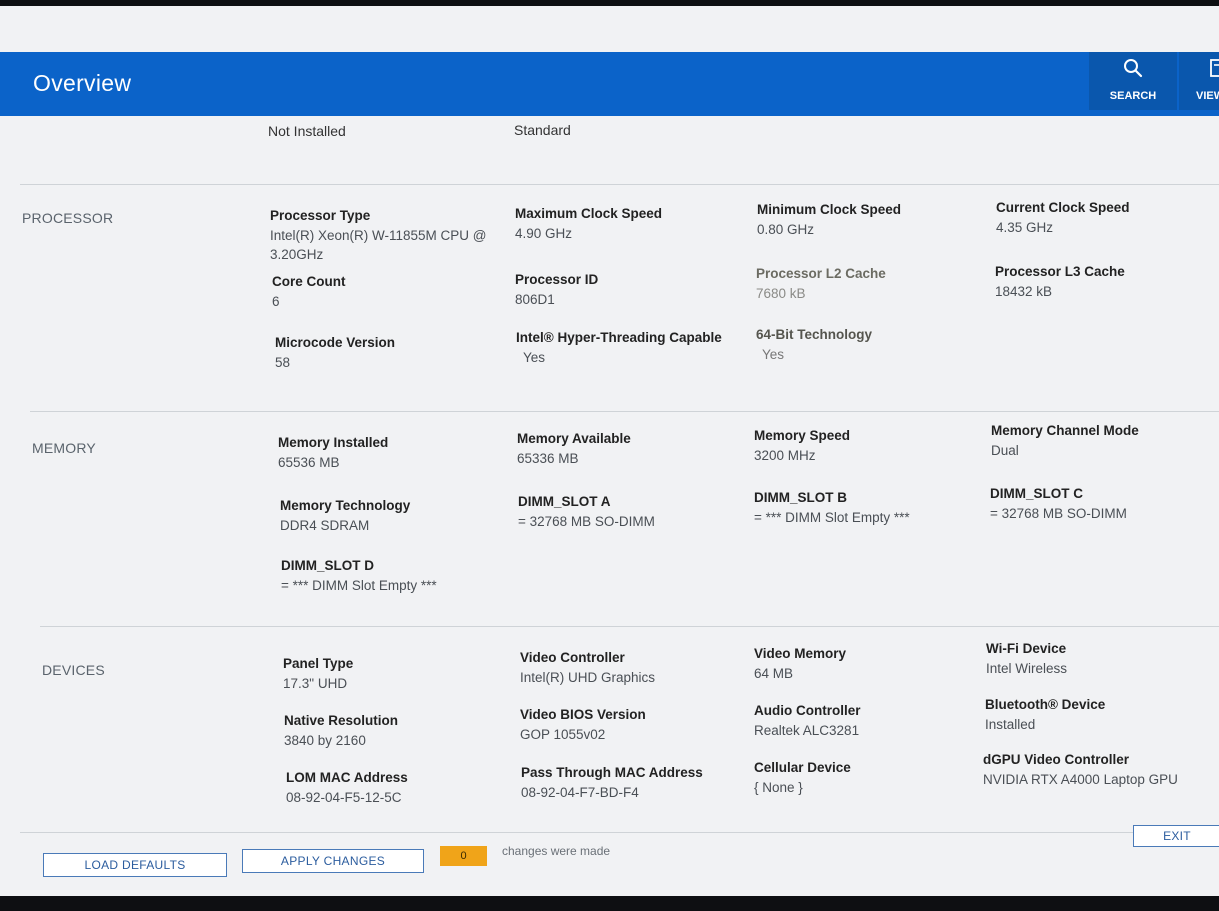 Image resolution: width=1219 pixels, height=911 pixels. What do you see at coordinates (821, 283) in the screenshot?
I see `processor-l2-cache: Processor L2 Cache 7680 kB` at bounding box center [821, 283].